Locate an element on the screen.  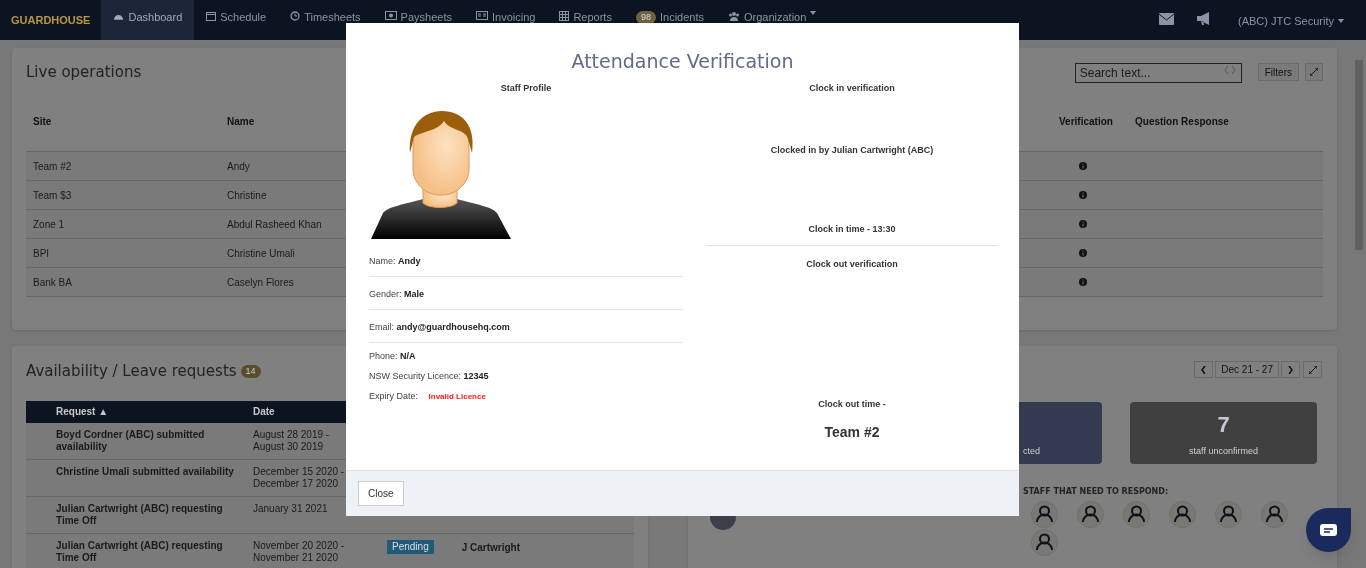
previous-button is located at coordinates (1204, 369).